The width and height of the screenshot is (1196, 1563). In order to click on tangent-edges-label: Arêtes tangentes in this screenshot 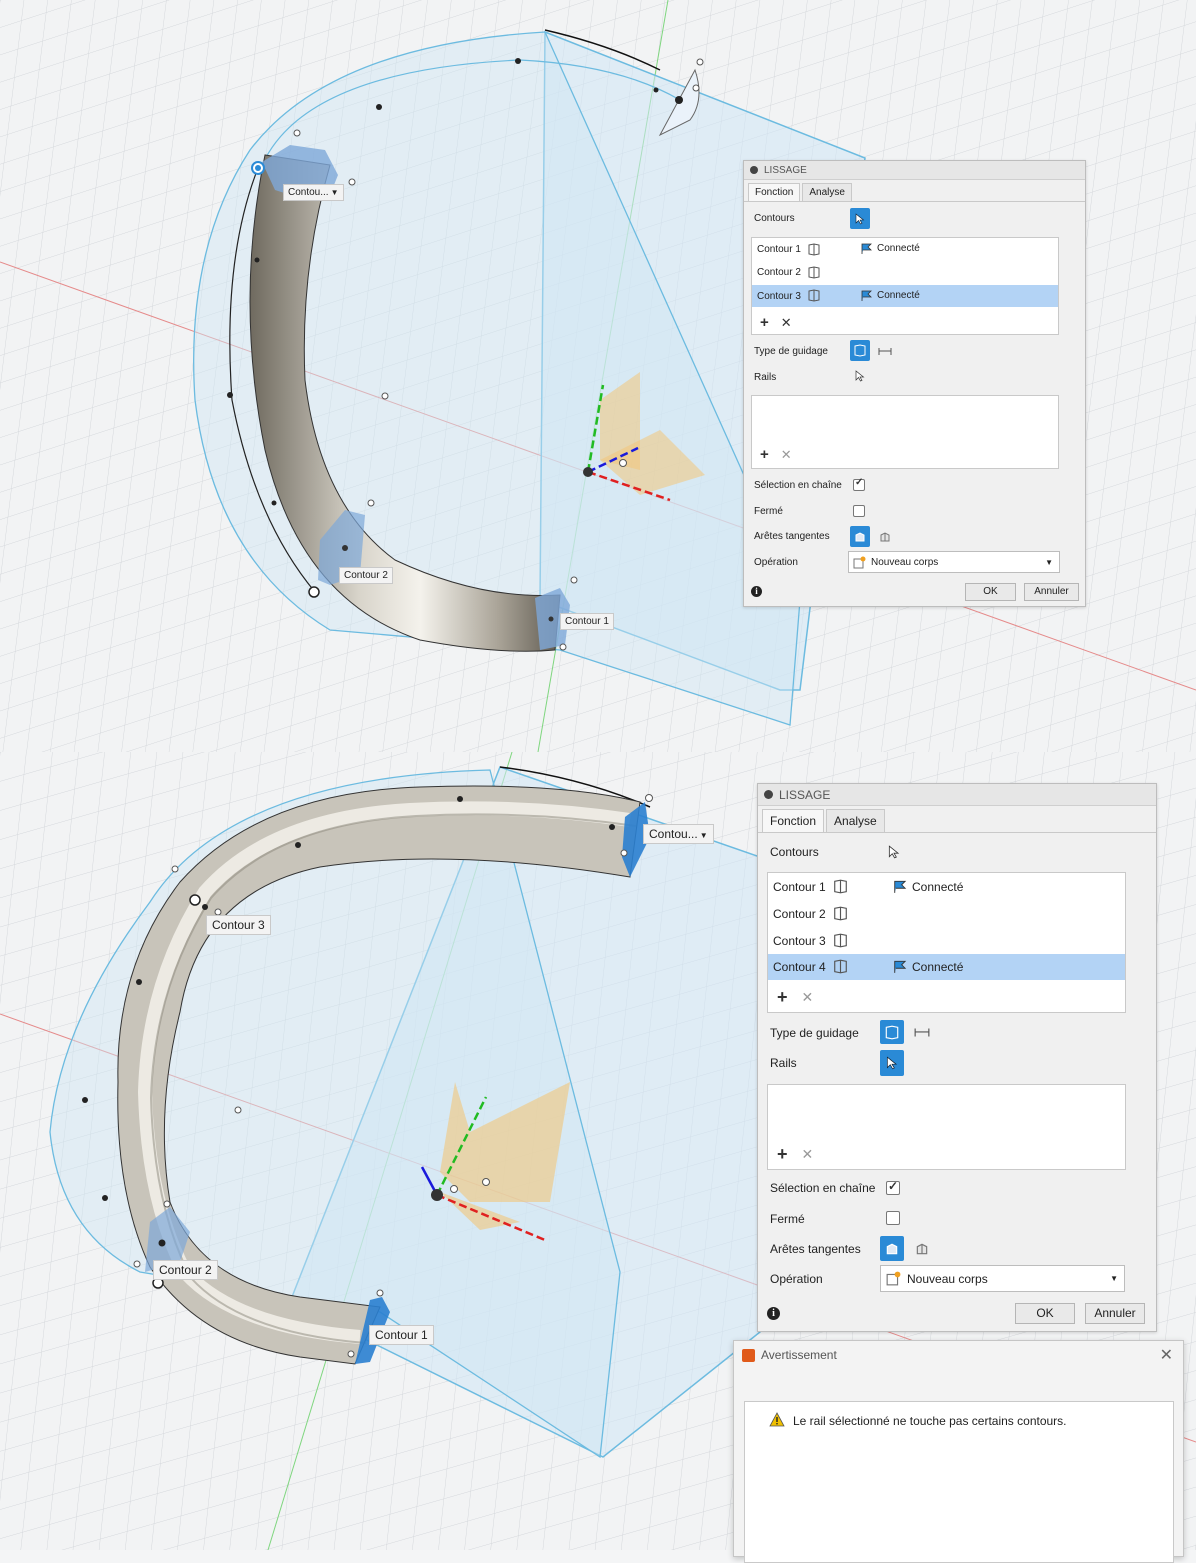, I will do `click(815, 1249)`.